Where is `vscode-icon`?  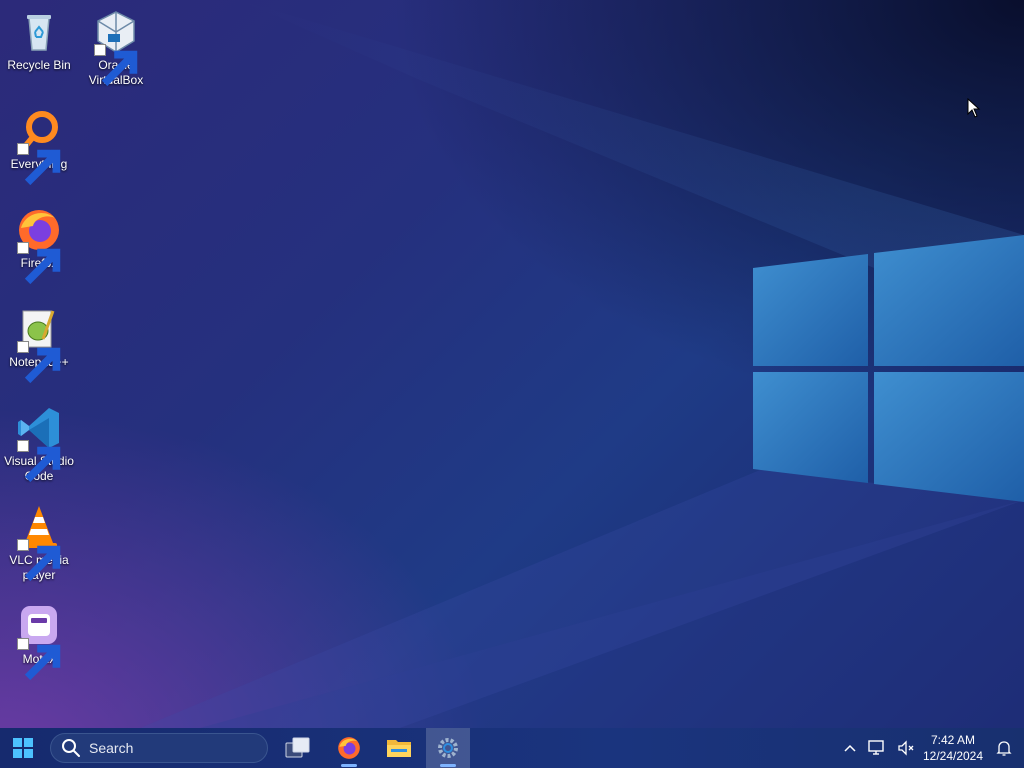
vscode-icon is located at coordinates (39, 443).